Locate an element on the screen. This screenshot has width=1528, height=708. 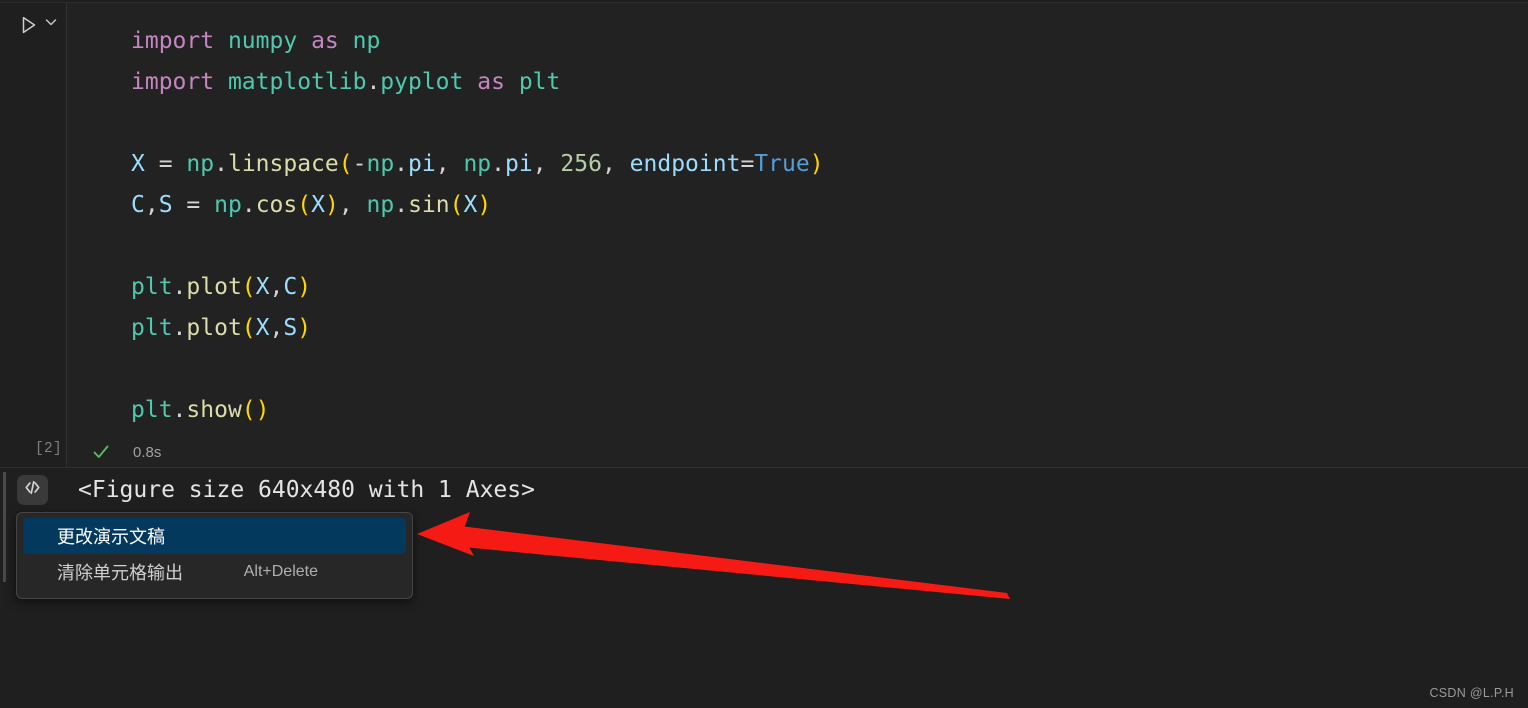
context-menu-item-shortcut: Alt+Delete is located at coordinates (280, 571).